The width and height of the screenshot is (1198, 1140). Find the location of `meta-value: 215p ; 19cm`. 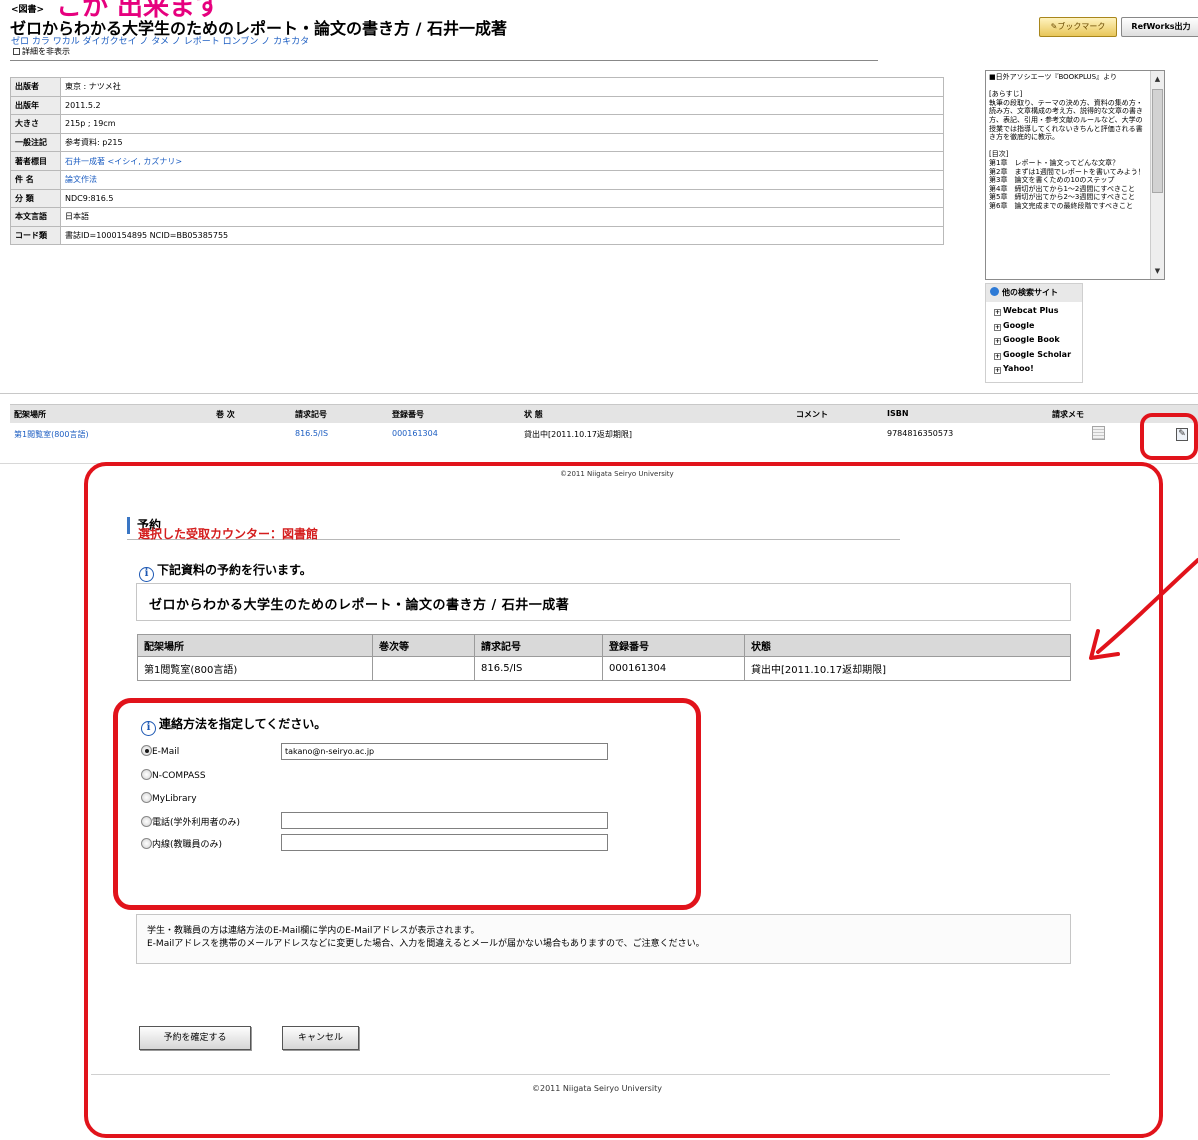

meta-value: 215p ; 19cm is located at coordinates (502, 124).